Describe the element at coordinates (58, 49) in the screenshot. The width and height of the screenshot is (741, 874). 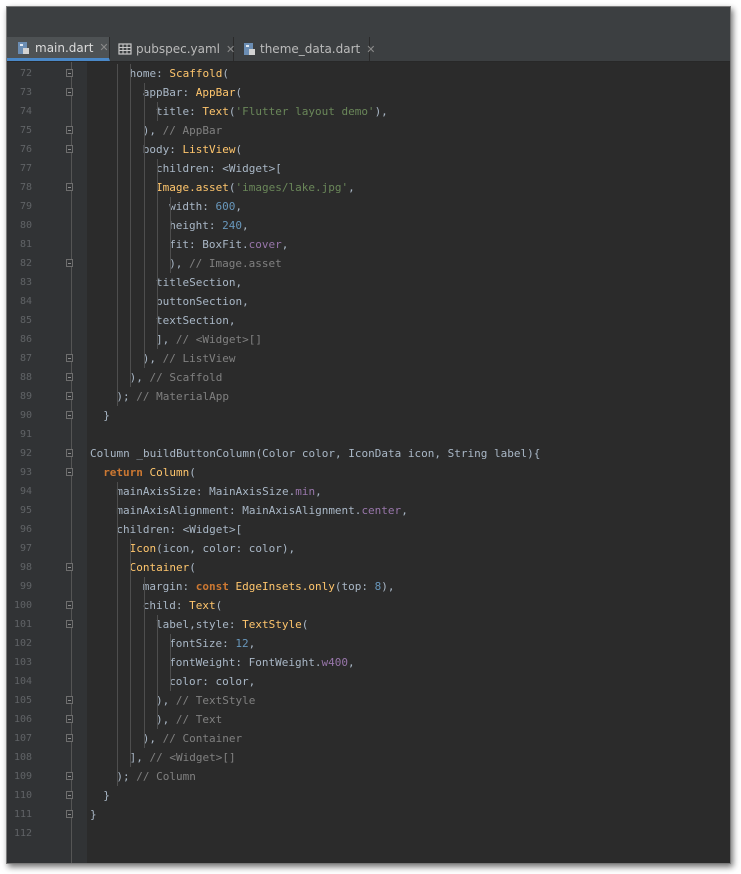
I see `tab-main-dart: main.dart ✕` at that location.